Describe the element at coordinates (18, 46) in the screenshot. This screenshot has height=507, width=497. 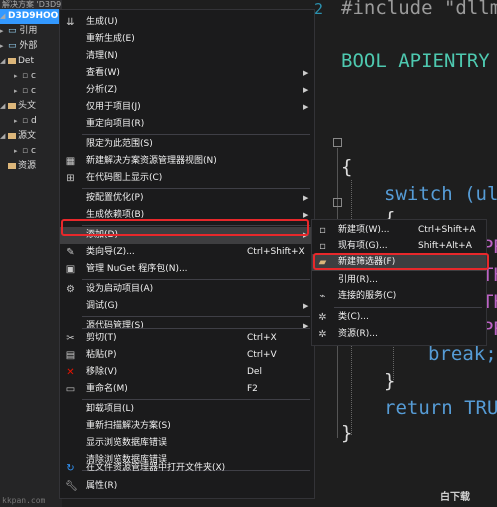
I see `tree-node: ▸ ▭ 外部` at that location.